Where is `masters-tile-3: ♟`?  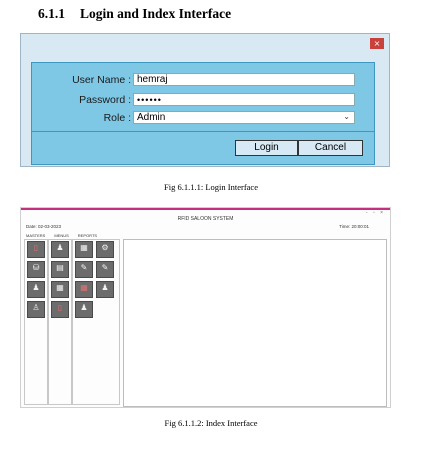
masters-tile-3: ♟ is located at coordinates (36, 289).